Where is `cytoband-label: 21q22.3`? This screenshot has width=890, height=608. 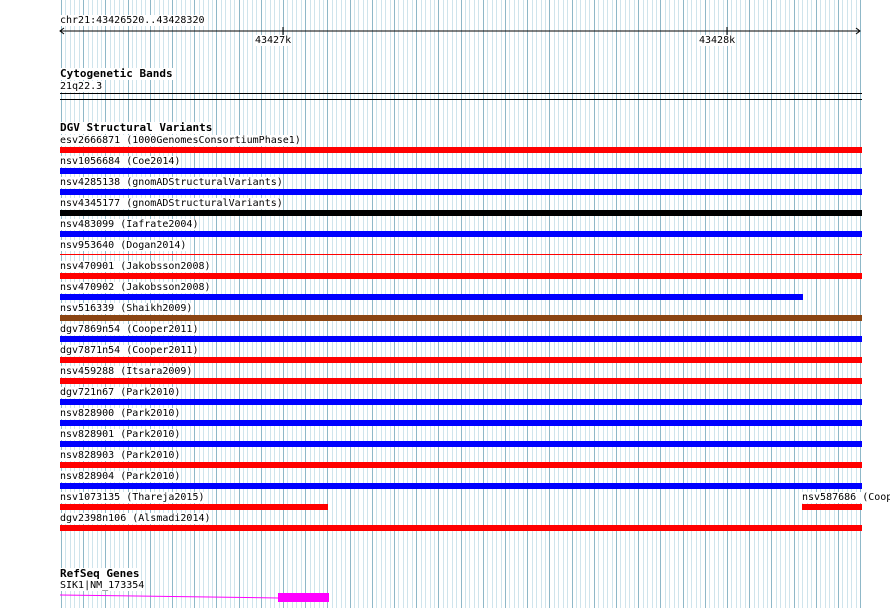
cytoband-label: 21q22.3 is located at coordinates (81, 86).